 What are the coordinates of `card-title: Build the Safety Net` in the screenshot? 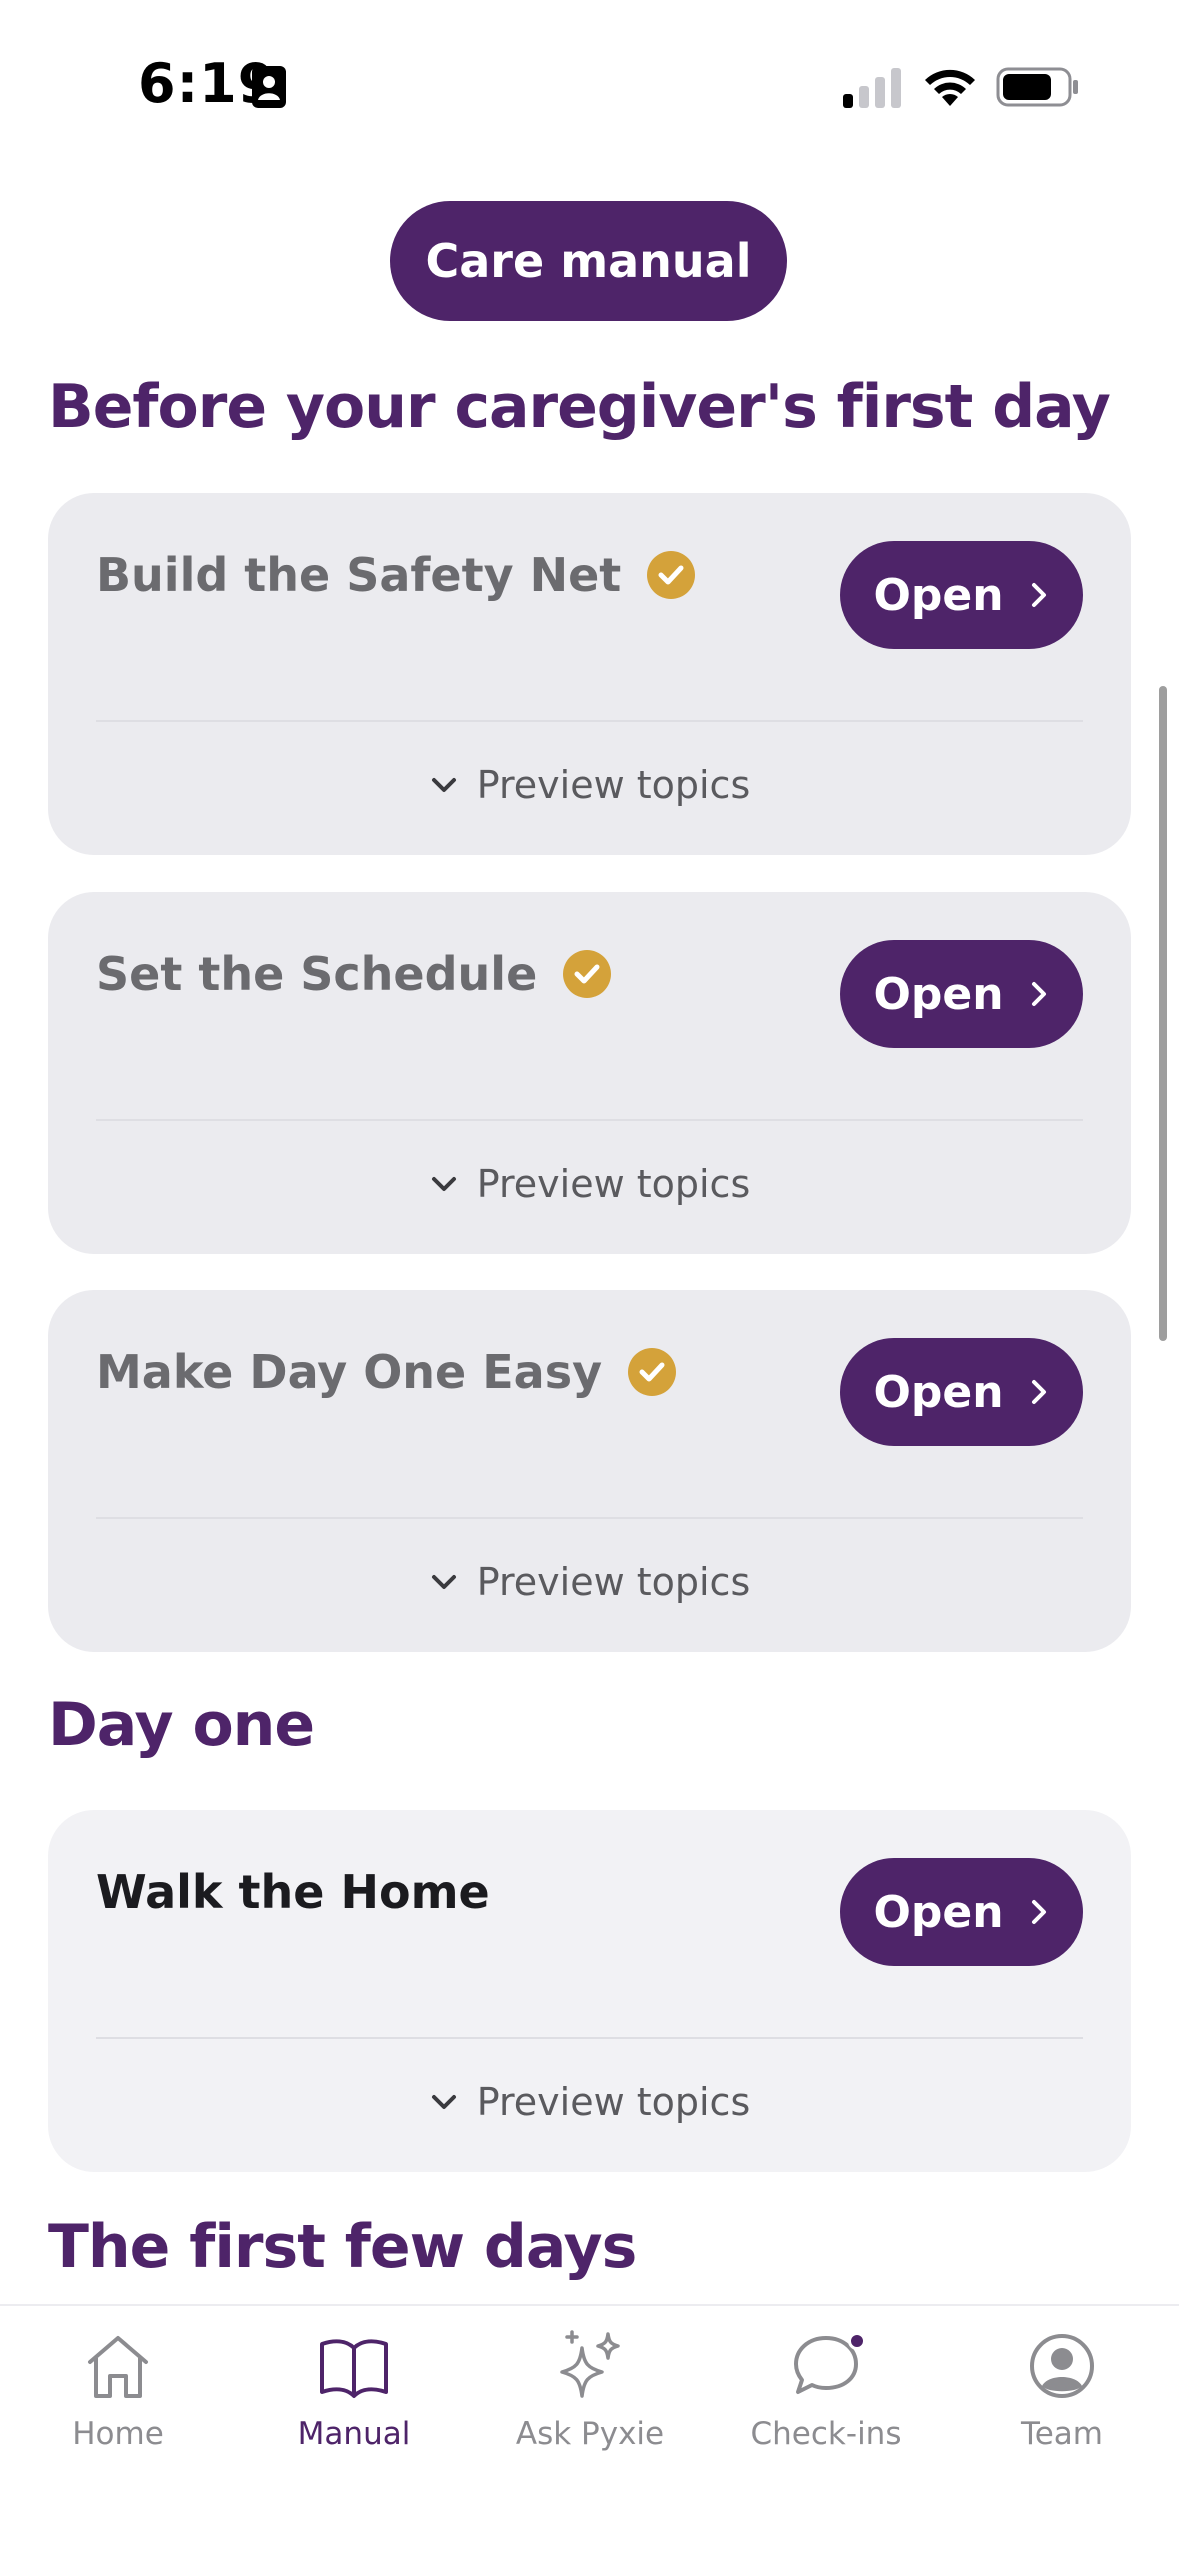 It's located at (396, 575).